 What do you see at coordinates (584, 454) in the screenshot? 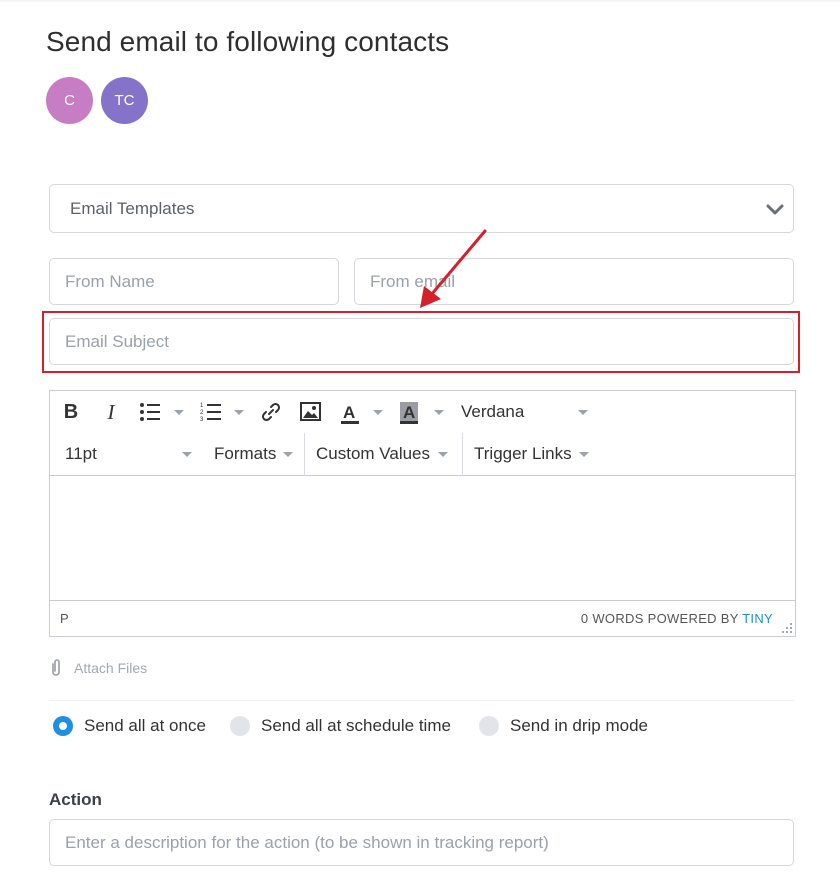
I see `trigger-links-dropdown-icon` at bounding box center [584, 454].